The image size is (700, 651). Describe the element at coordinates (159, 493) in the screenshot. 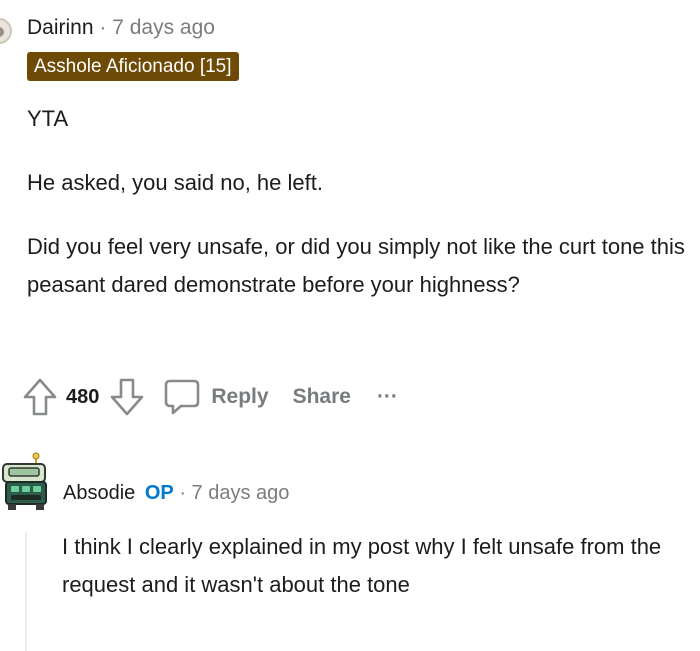

I see `op-badge: OP` at that location.